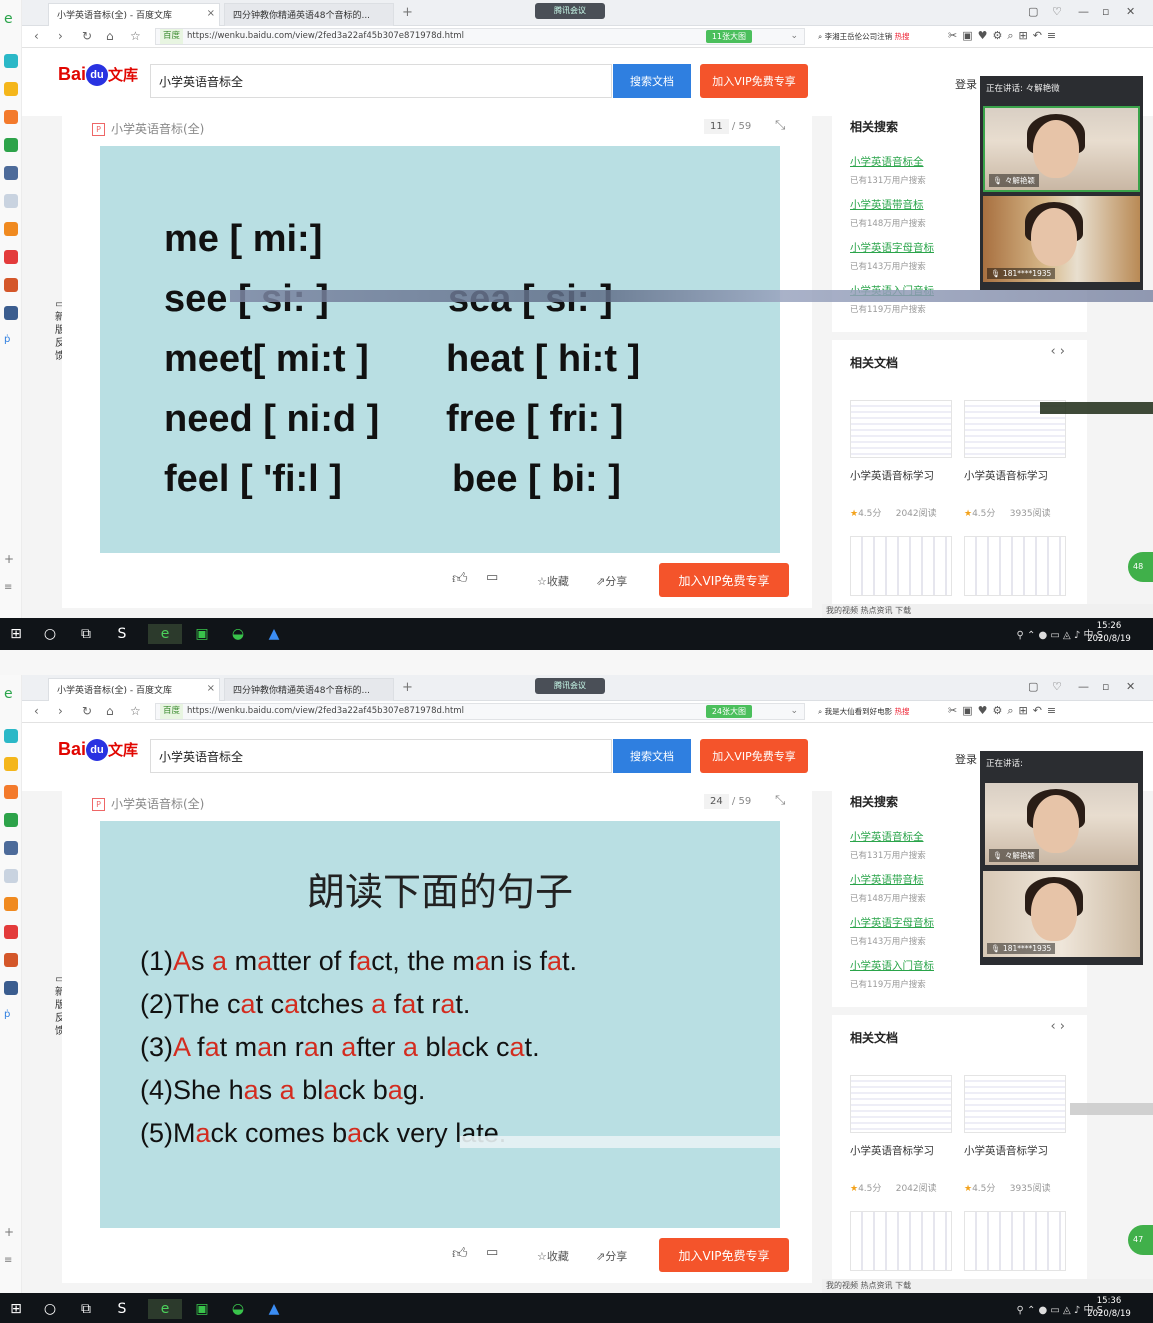 This screenshot has width=1153, height=1323. I want to click on photo-icon, so click(11, 988).